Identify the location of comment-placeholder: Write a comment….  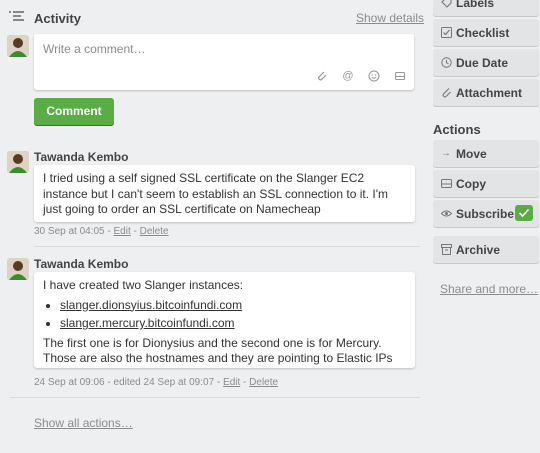
(94, 49).